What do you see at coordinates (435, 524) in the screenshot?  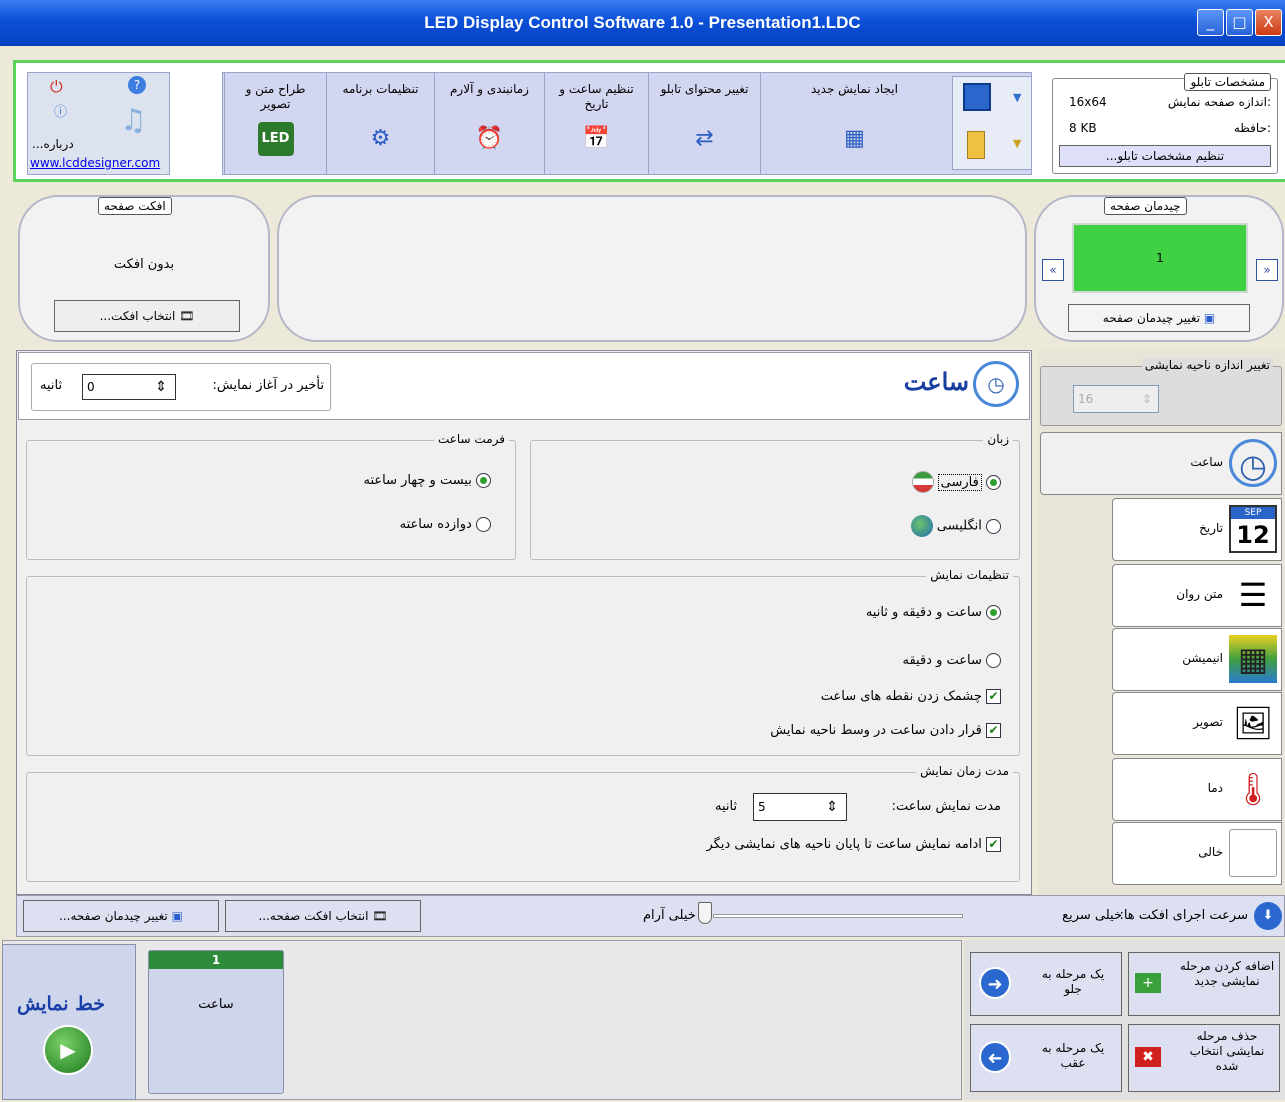 I see `format-12h-label: دوازده ساعته` at bounding box center [435, 524].